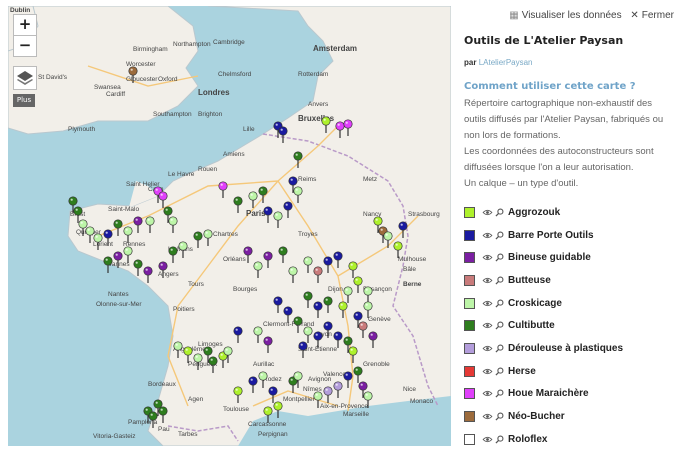  What do you see at coordinates (118, 294) in the screenshot?
I see `map-label: Nantes` at bounding box center [118, 294].